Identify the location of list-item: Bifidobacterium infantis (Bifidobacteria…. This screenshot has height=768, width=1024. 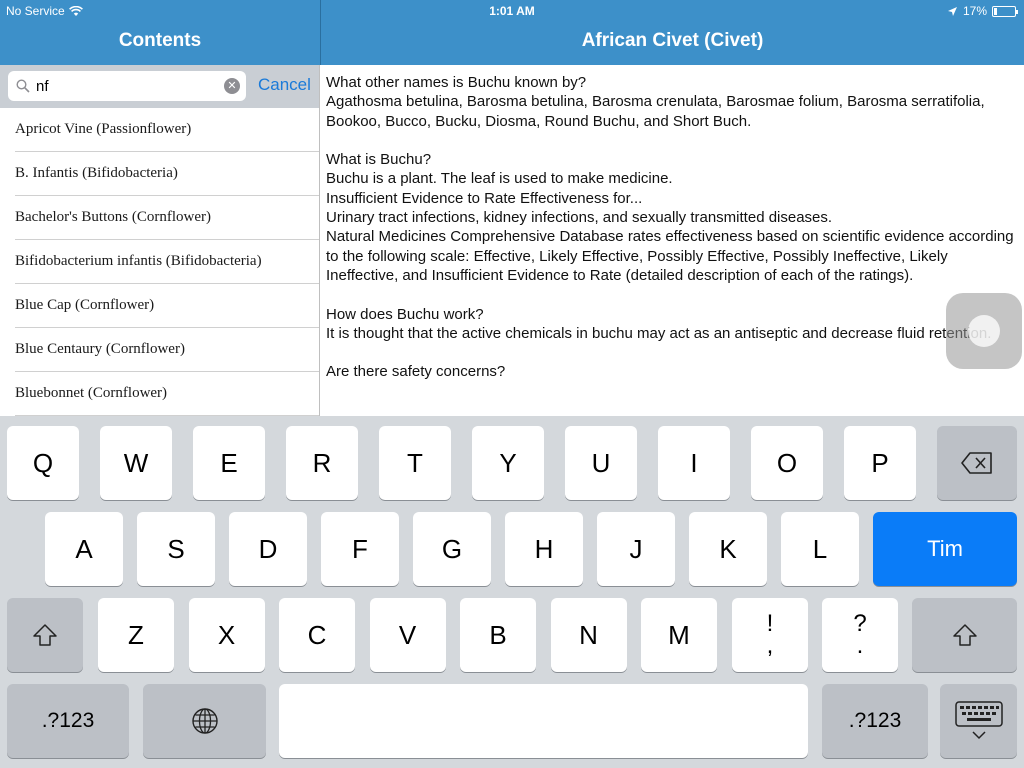
(167, 262).